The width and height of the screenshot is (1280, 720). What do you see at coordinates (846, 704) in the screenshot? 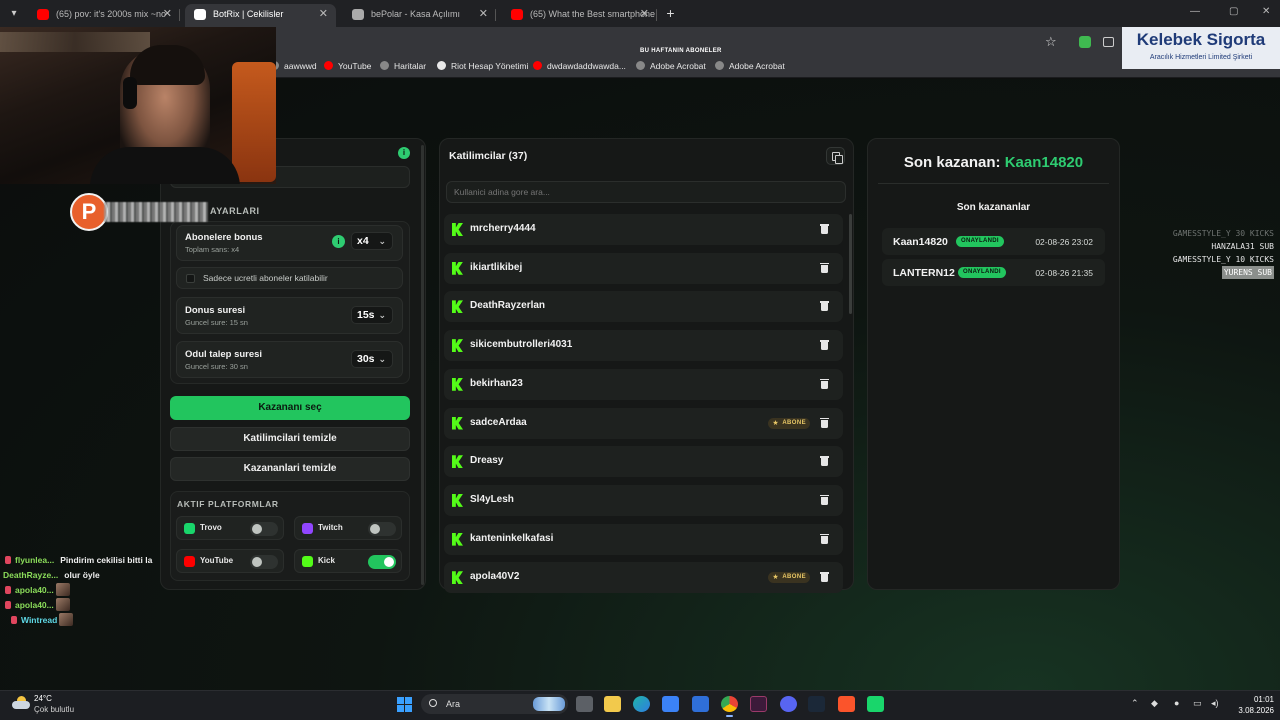
I see `brave-icon` at bounding box center [846, 704].